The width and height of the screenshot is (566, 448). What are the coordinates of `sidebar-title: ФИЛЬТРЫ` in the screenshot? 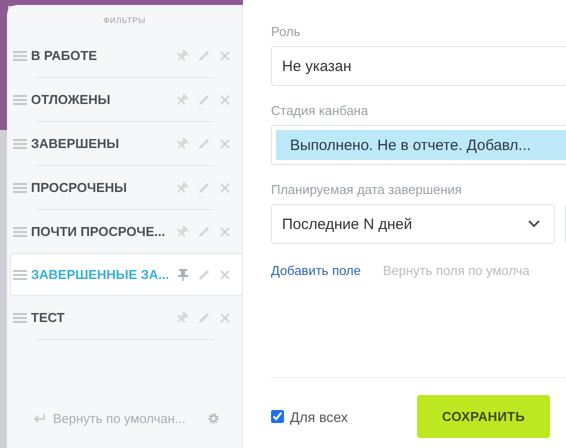 It's located at (124, 21).